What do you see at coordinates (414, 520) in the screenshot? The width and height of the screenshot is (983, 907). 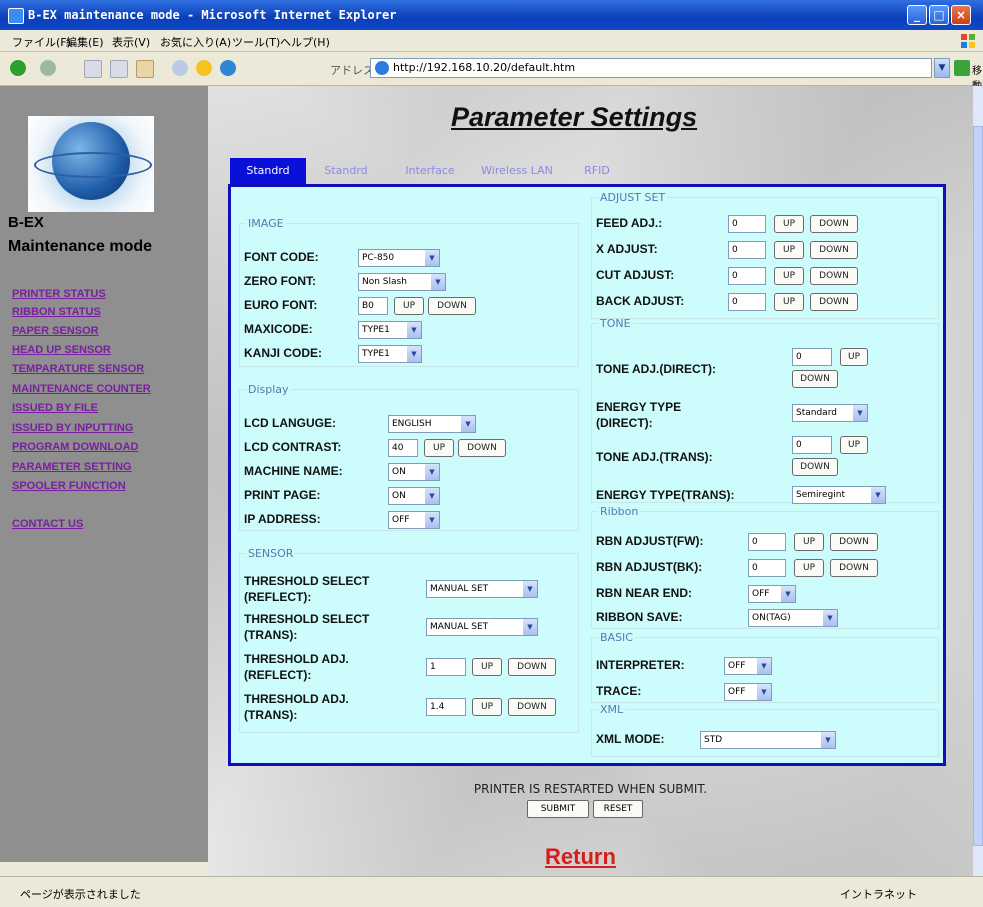 I see `ip-address-select: OFF ▼` at bounding box center [414, 520].